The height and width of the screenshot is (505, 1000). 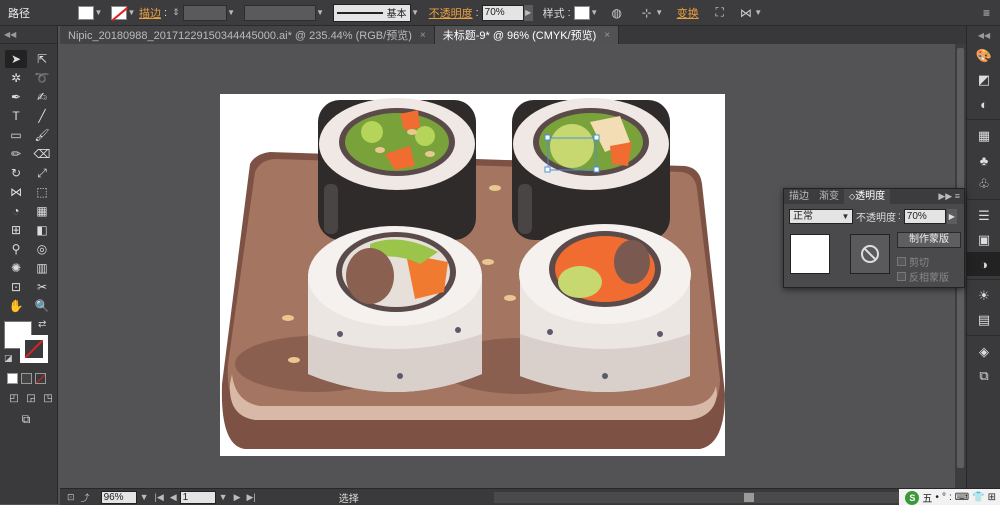 What do you see at coordinates (173, 497) in the screenshot?
I see `prev-page-icon: ◀` at bounding box center [173, 497].